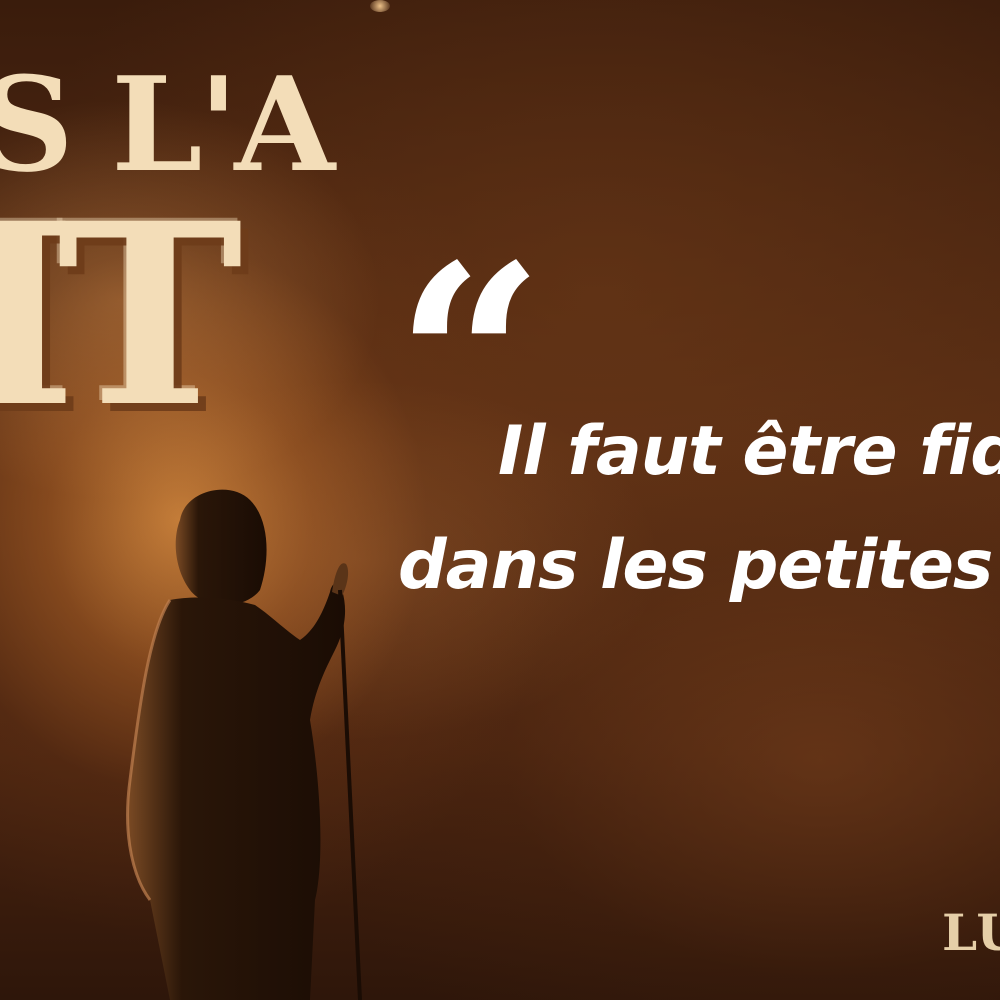 The height and width of the screenshot is (1000, 1000). Describe the element at coordinates (971, 932) in the screenshot. I see `signature-mark: LU` at that location.